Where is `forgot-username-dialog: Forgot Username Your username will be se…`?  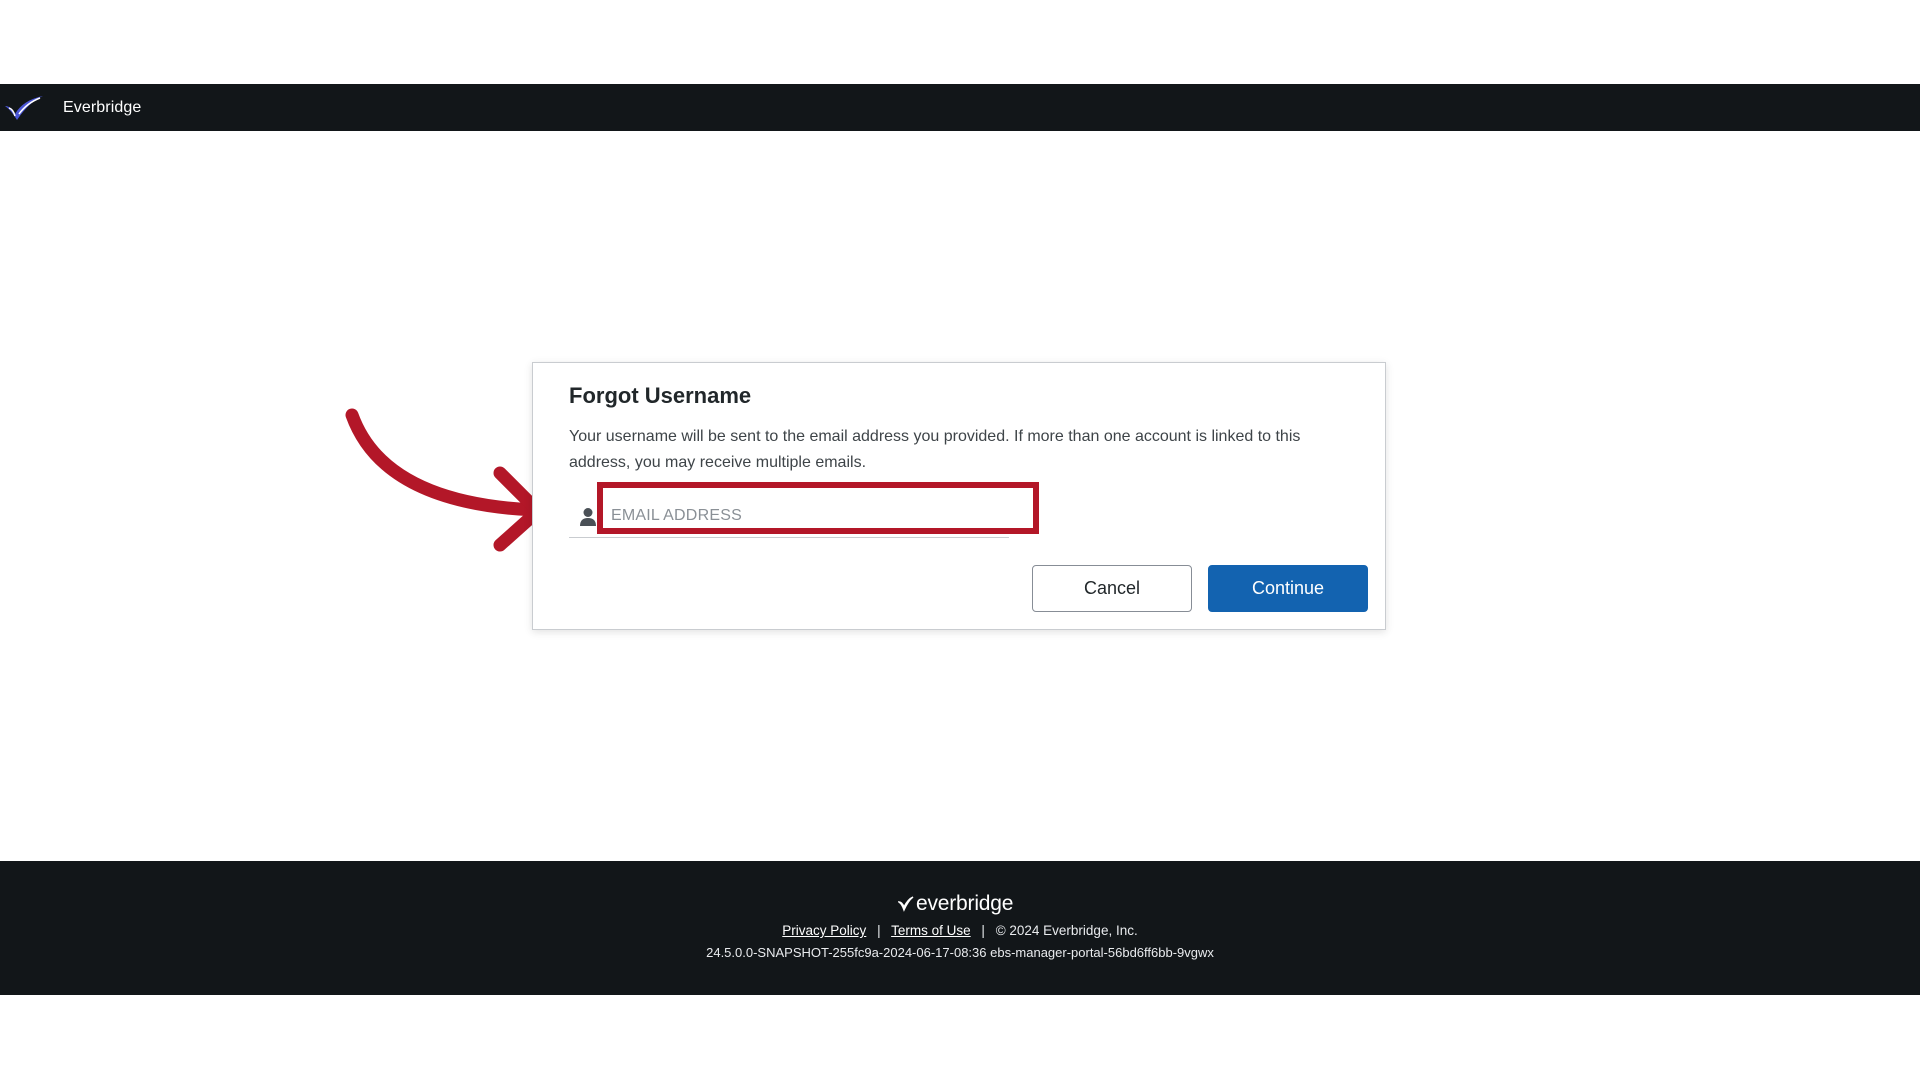
forgot-username-dialog: Forgot Username Your username will be se… is located at coordinates (959, 496).